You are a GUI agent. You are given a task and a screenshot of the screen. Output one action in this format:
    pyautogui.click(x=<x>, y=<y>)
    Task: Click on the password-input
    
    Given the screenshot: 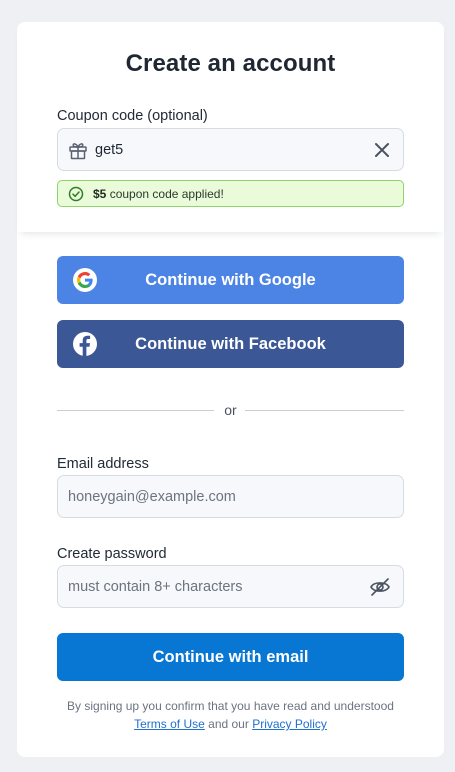 What is the action you would take?
    pyautogui.click(x=218, y=586)
    